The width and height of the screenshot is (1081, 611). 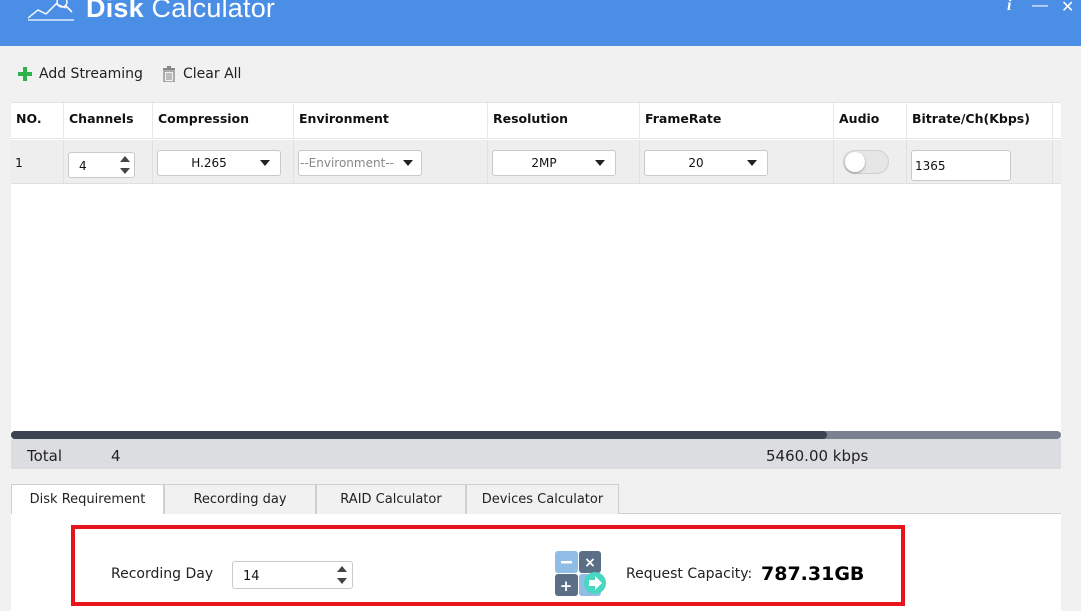 I want to click on plus-icon, so click(x=25, y=74).